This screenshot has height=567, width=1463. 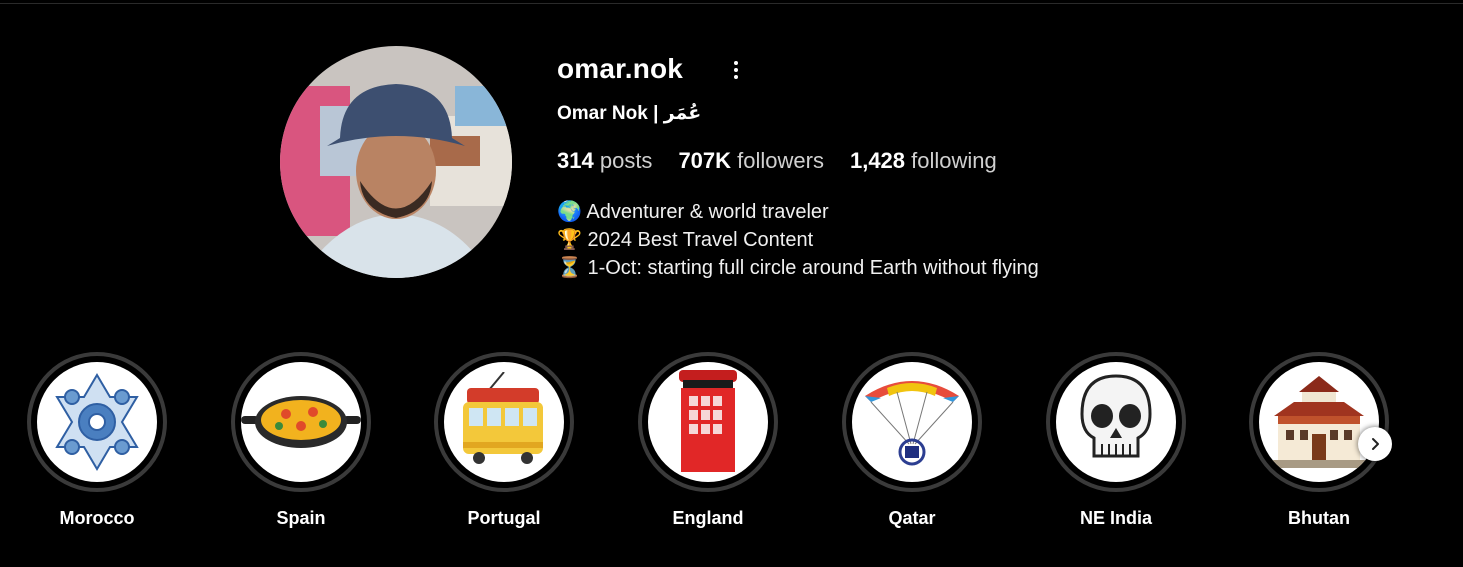 I want to click on highlight-england: England, so click(x=708, y=440).